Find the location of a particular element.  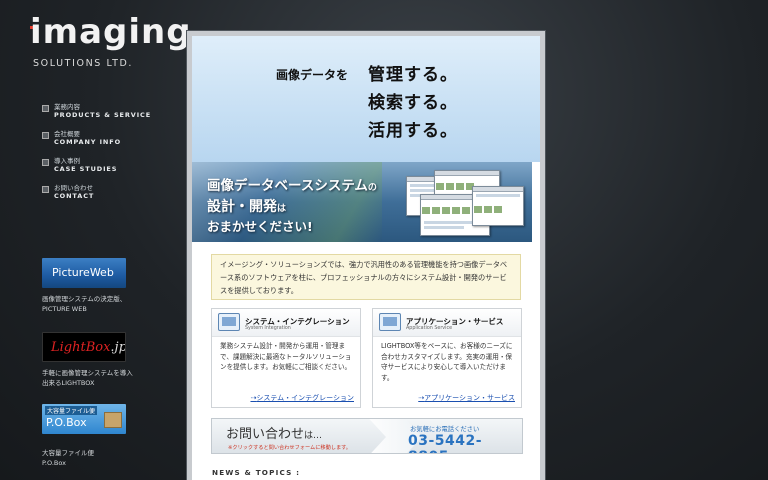

monitor-icon is located at coordinates (229, 322).